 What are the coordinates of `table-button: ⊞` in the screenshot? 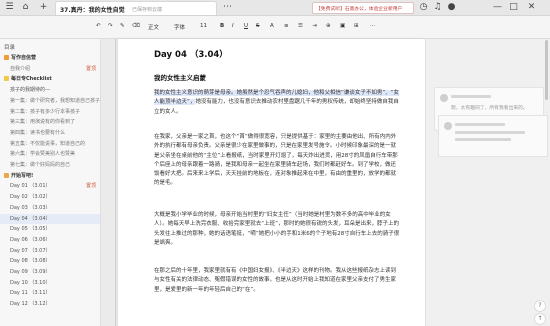 It's located at (356, 26).